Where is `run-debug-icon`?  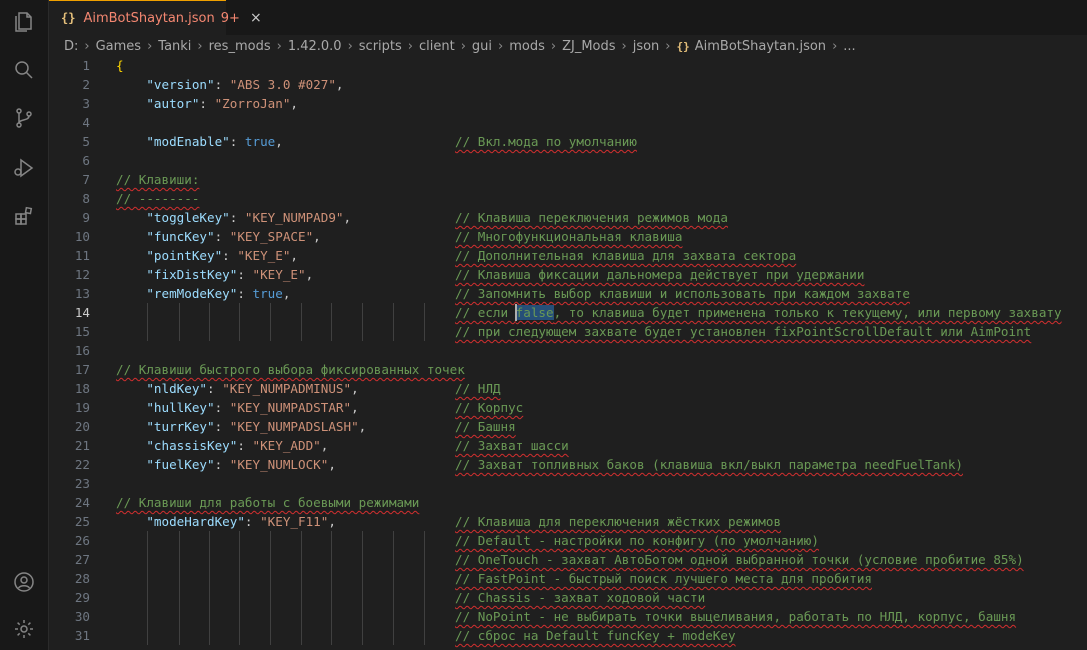 run-debug-icon is located at coordinates (24, 168).